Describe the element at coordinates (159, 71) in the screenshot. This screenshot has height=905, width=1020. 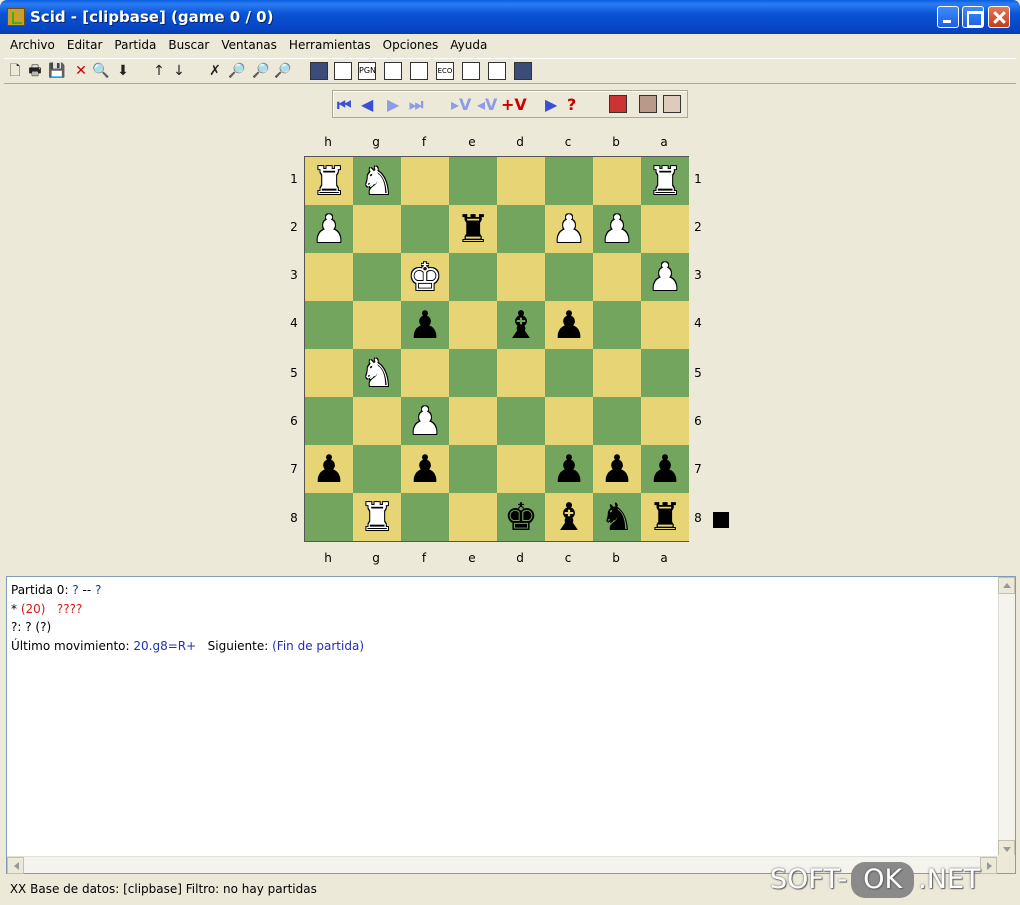
I see `up-icon: ↑` at that location.